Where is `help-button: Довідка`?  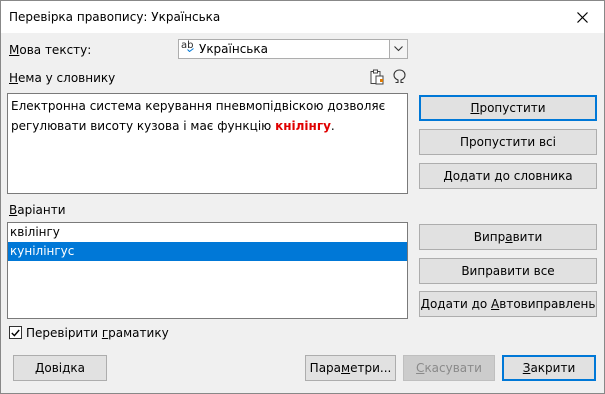
help-button: Довідка is located at coordinates (60, 368).